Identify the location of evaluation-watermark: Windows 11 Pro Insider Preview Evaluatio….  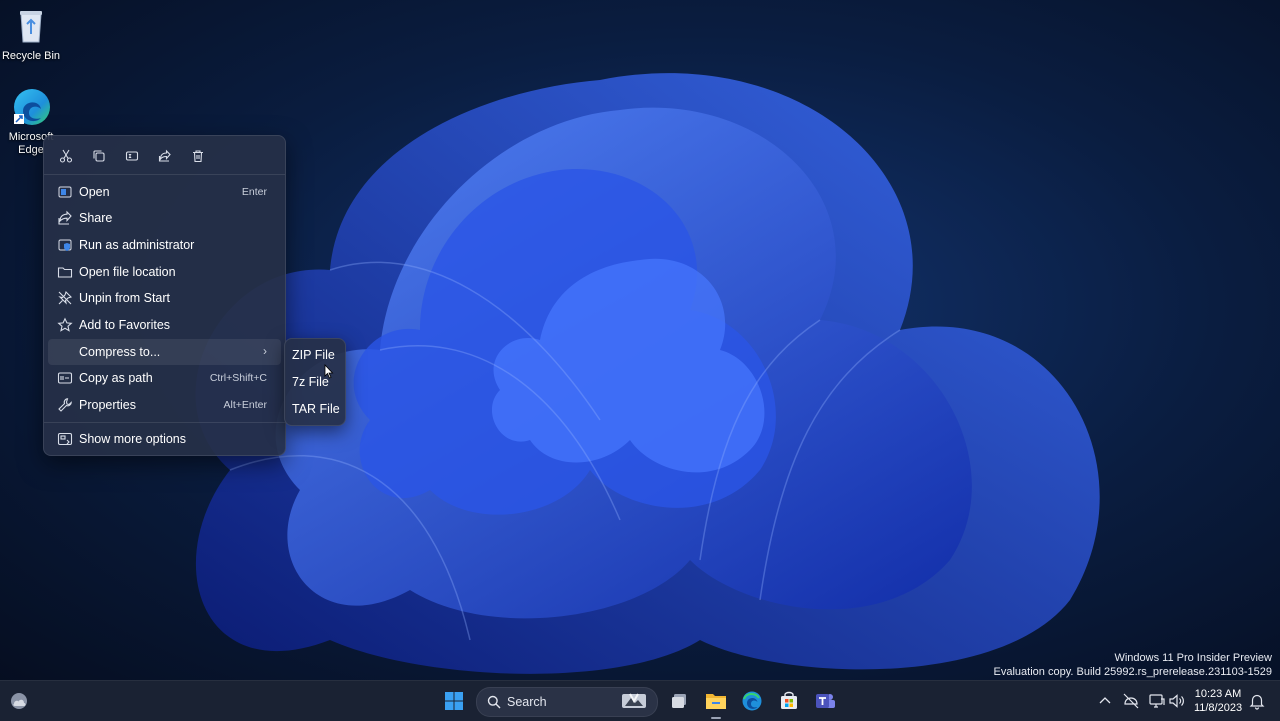
(1133, 665).